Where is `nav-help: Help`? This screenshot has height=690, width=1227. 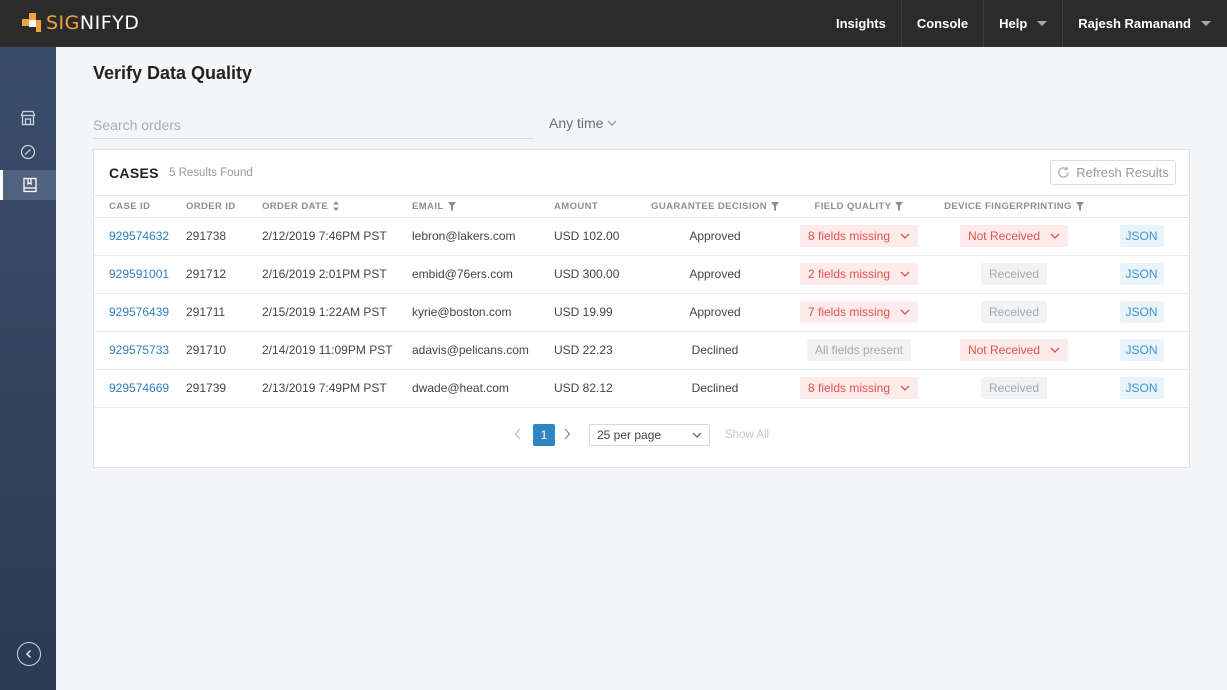
nav-help: Help is located at coordinates (1022, 23).